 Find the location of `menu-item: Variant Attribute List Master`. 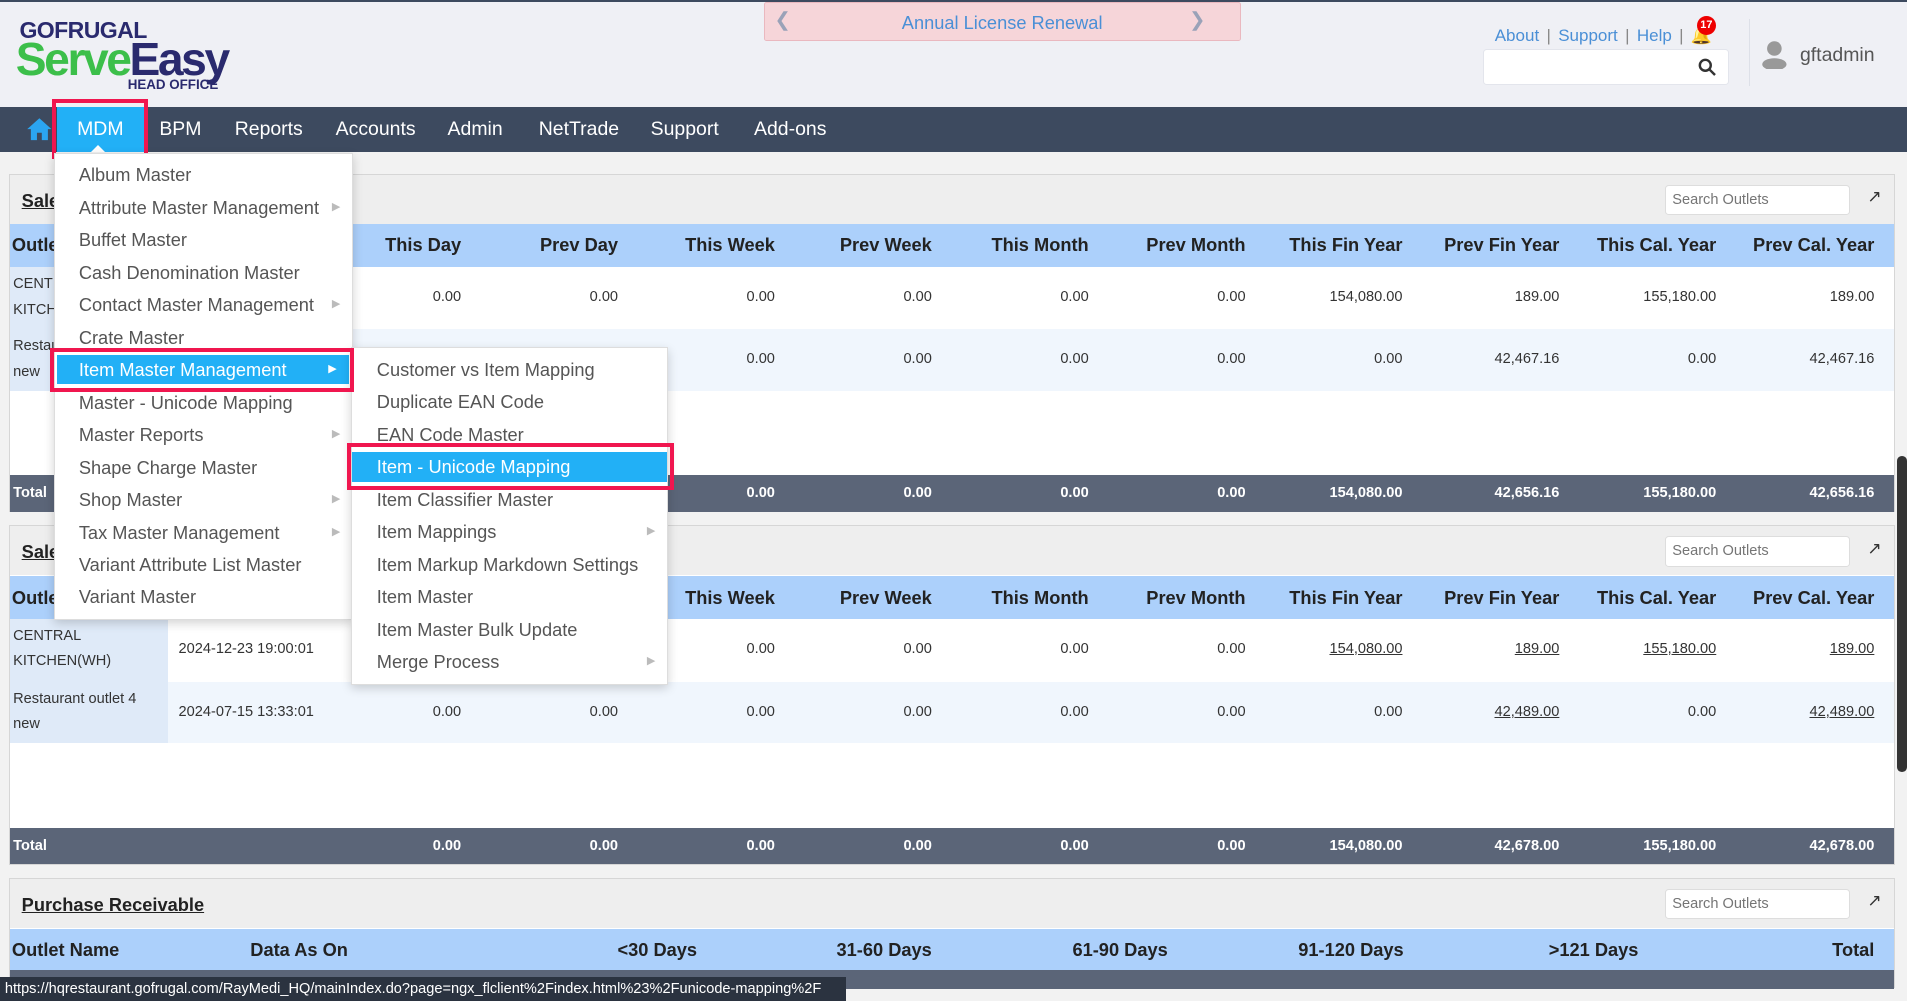

menu-item: Variant Attribute List Master is located at coordinates (204, 564).